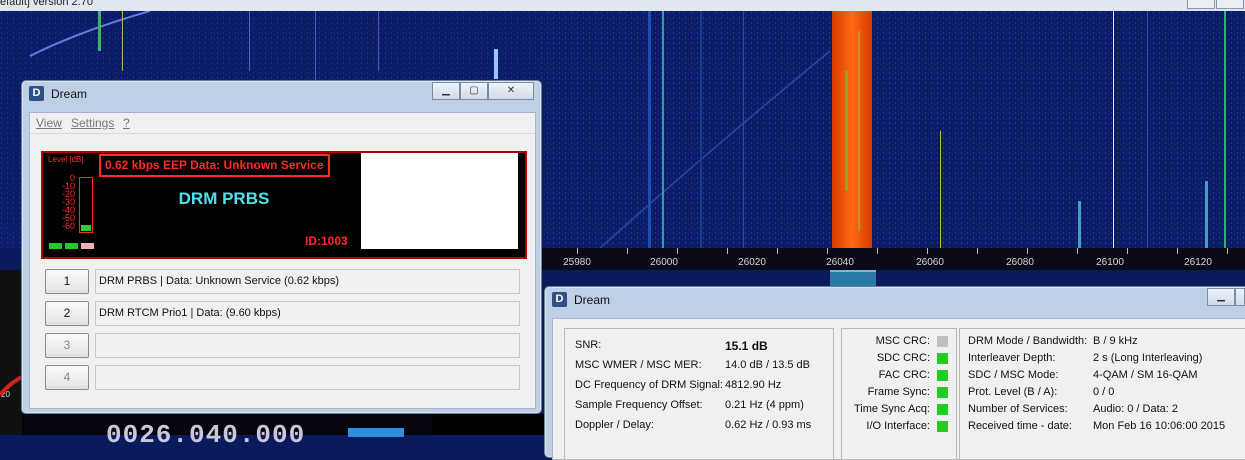 The image size is (1245, 460). I want to click on frequency-readout: 0026.040.000, so click(206, 435).